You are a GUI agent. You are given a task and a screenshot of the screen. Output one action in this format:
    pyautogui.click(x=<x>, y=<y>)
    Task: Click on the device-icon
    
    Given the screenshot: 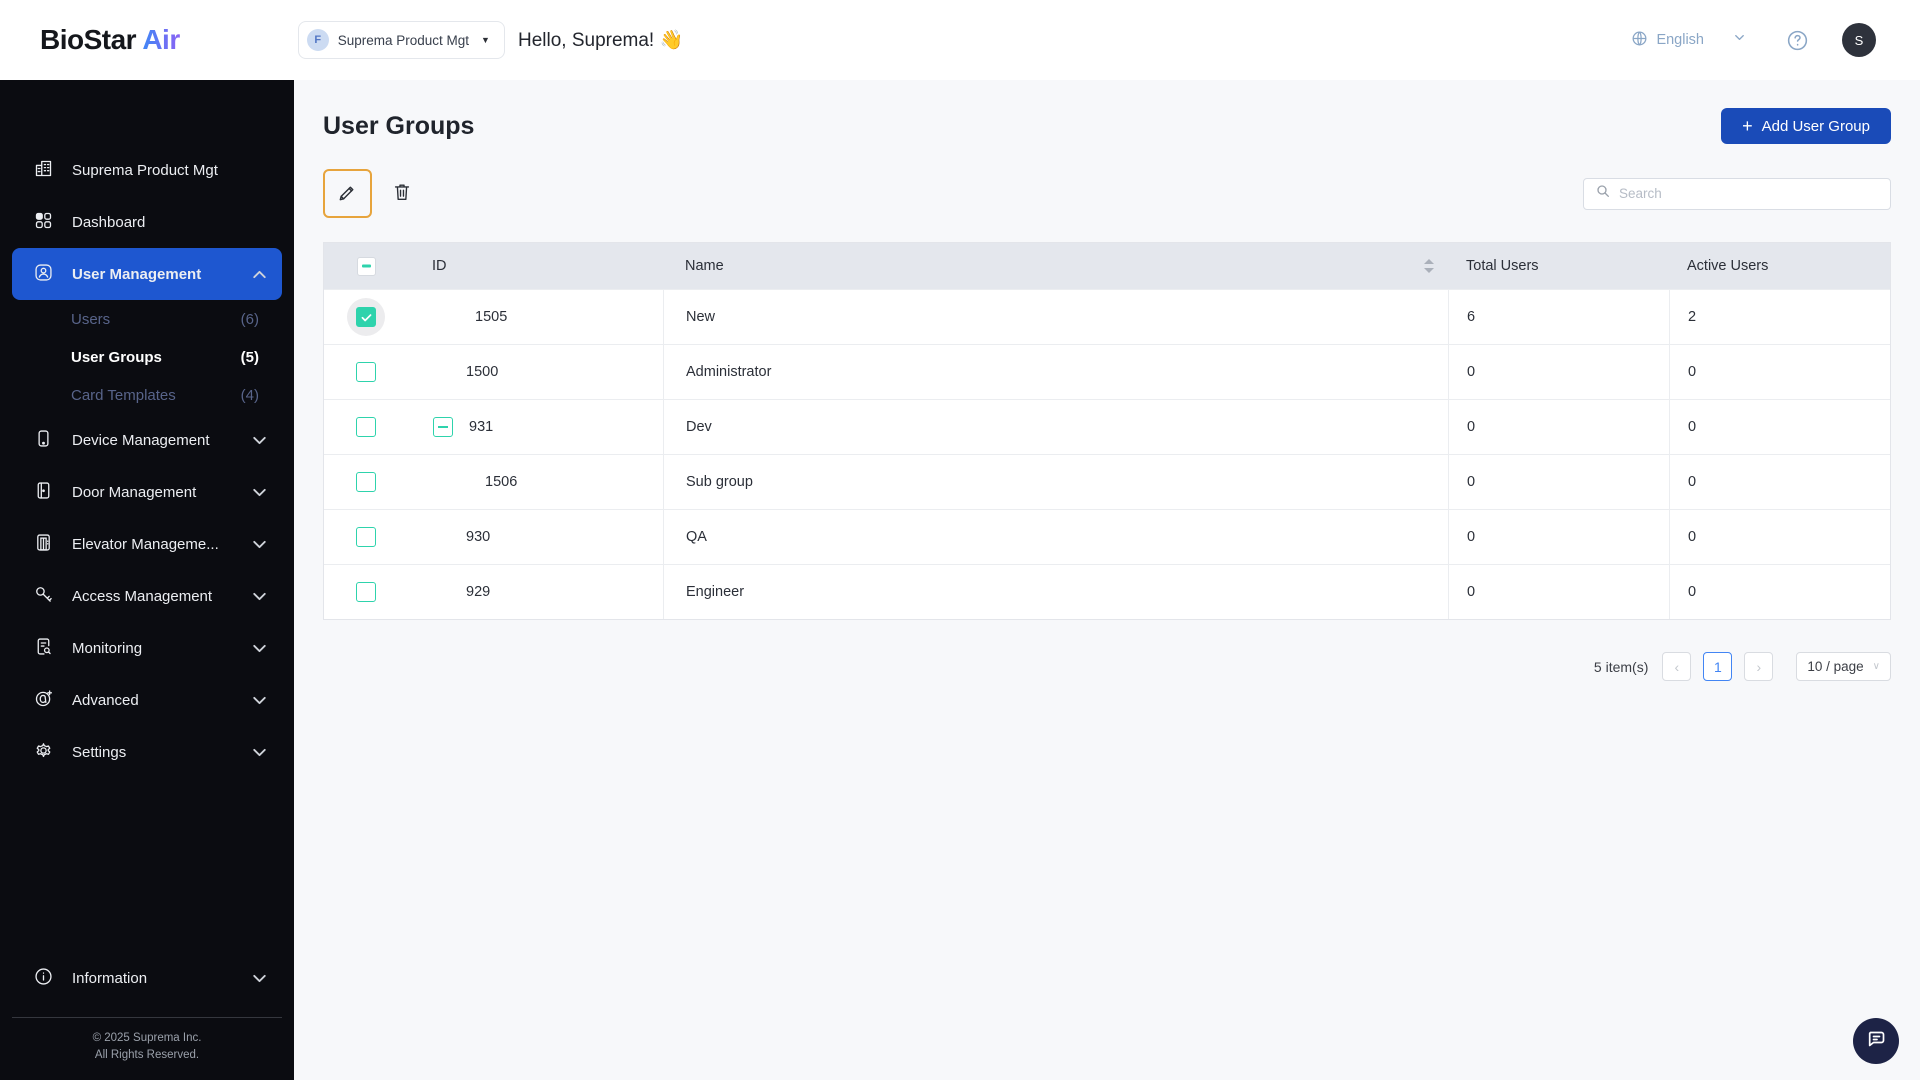 What is the action you would take?
    pyautogui.click(x=43, y=440)
    